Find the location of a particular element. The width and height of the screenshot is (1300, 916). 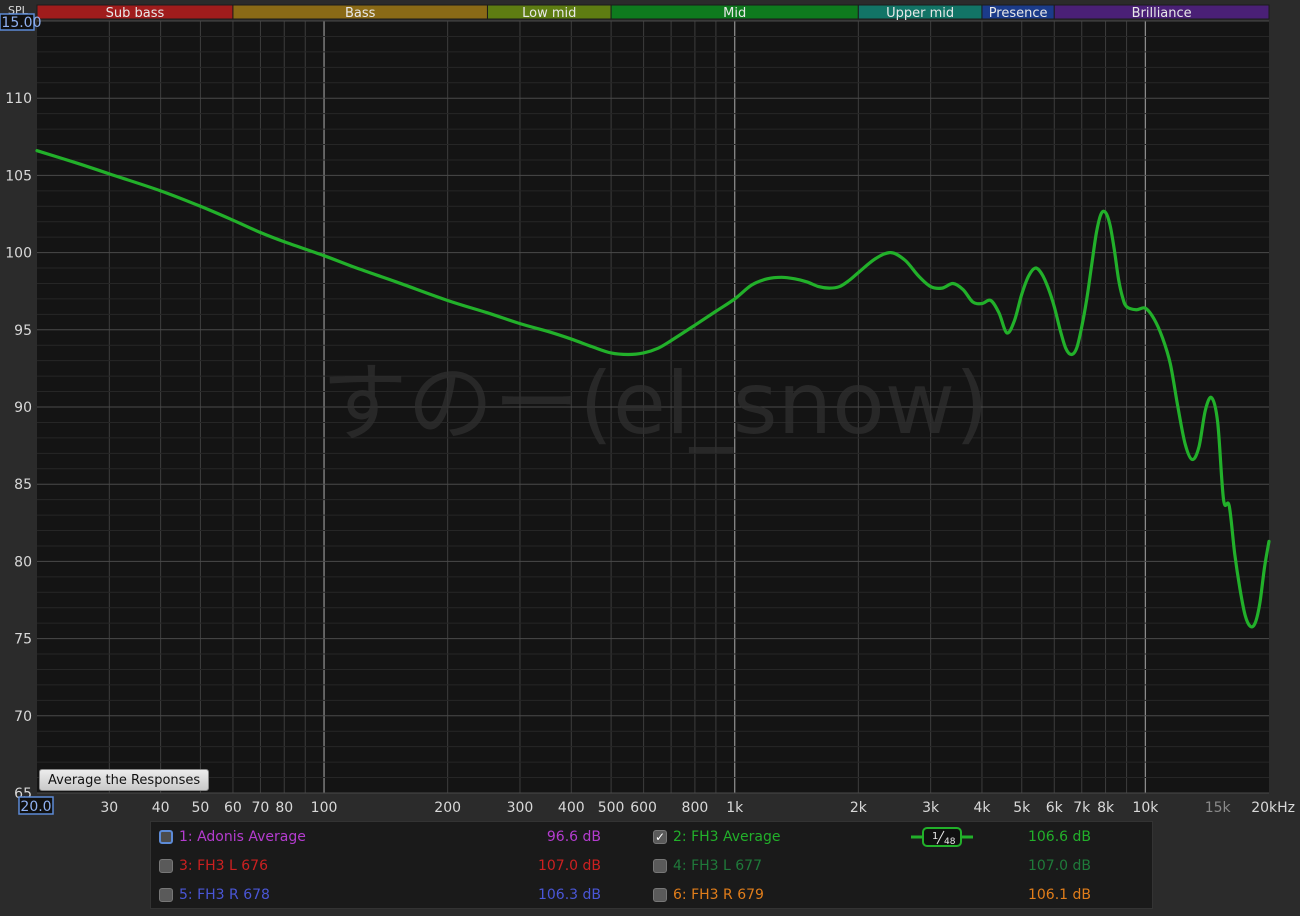

x-tick-label: 3k is located at coordinates (931, 808).